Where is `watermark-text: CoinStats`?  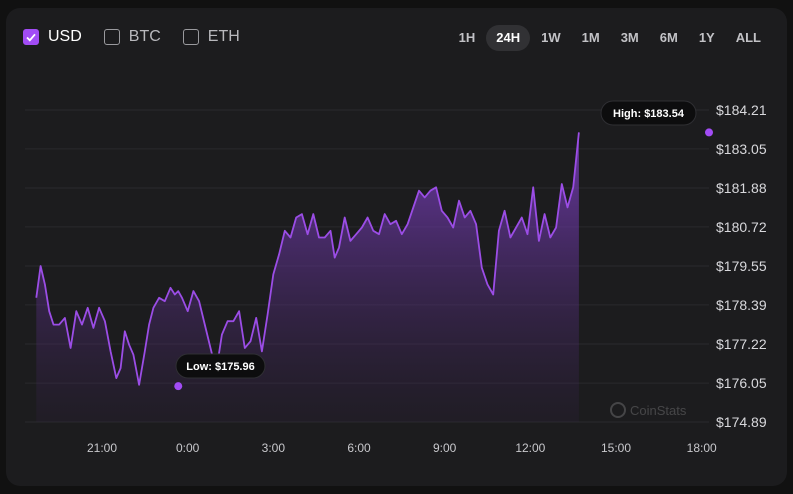
watermark-text: CoinStats is located at coordinates (658, 410).